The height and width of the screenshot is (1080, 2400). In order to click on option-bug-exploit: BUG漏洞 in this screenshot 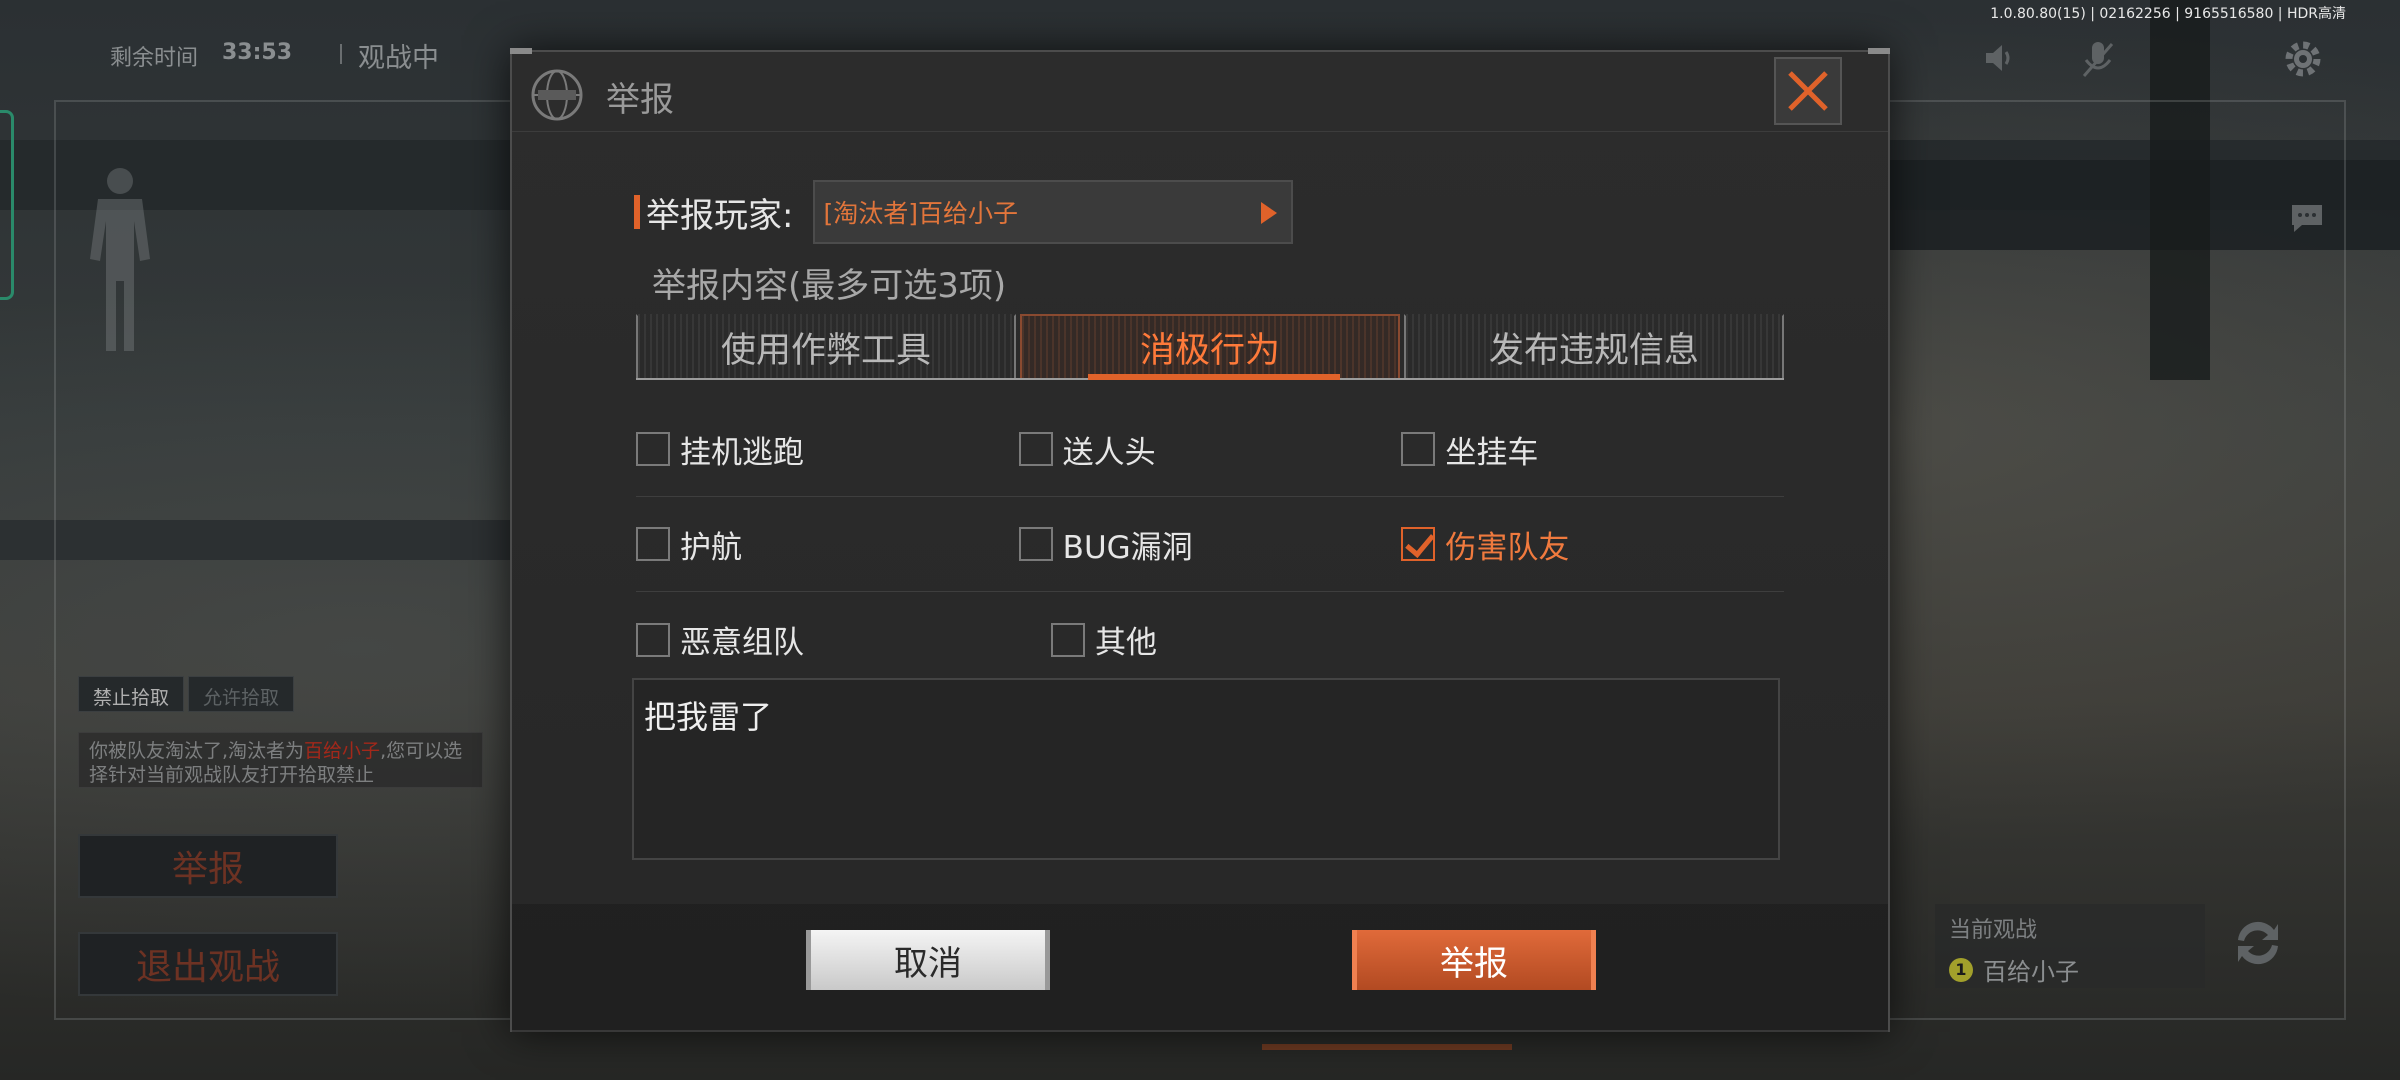, I will do `click(1210, 544)`.